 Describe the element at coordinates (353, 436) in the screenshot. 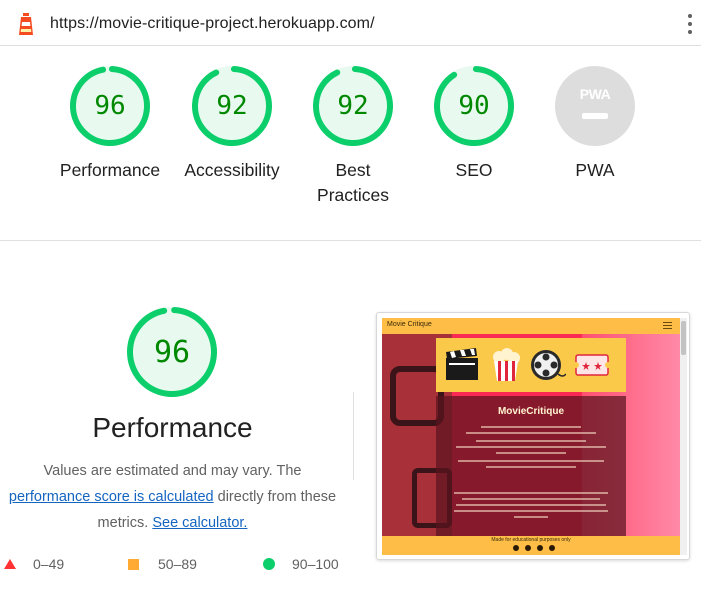

I see `vertical-divider` at that location.